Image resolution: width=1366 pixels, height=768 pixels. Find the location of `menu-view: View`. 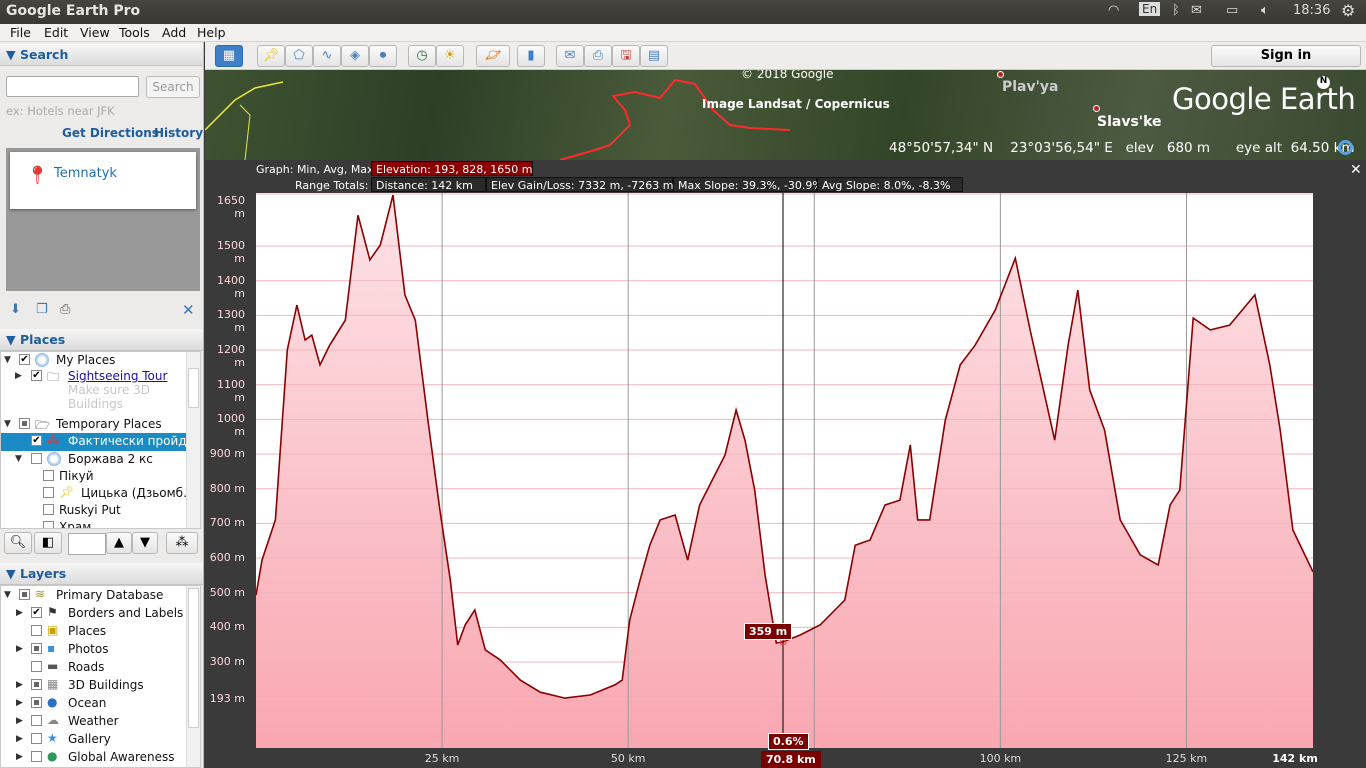

menu-view: View is located at coordinates (95, 32).